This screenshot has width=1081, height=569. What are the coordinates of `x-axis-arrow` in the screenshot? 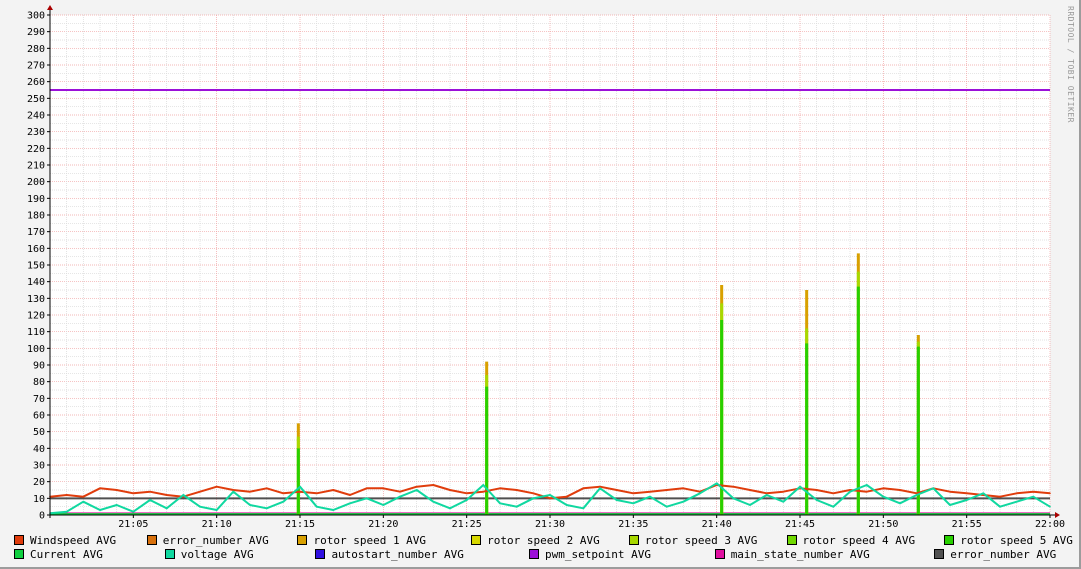 It's located at (1057, 515).